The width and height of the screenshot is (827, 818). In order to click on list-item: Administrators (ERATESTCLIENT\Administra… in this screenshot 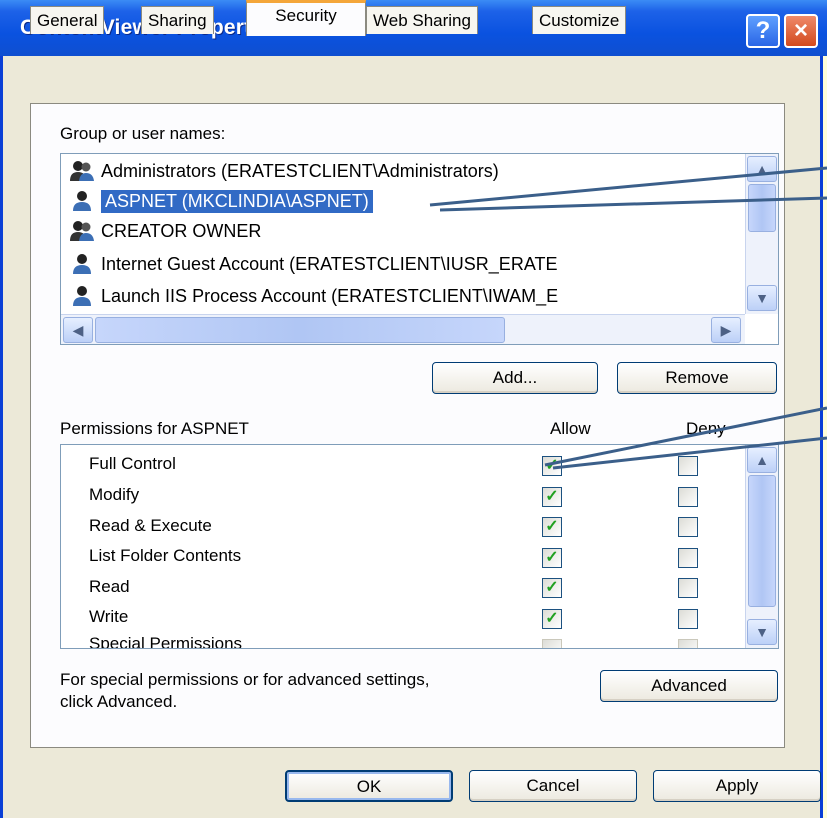, I will do `click(284, 171)`.